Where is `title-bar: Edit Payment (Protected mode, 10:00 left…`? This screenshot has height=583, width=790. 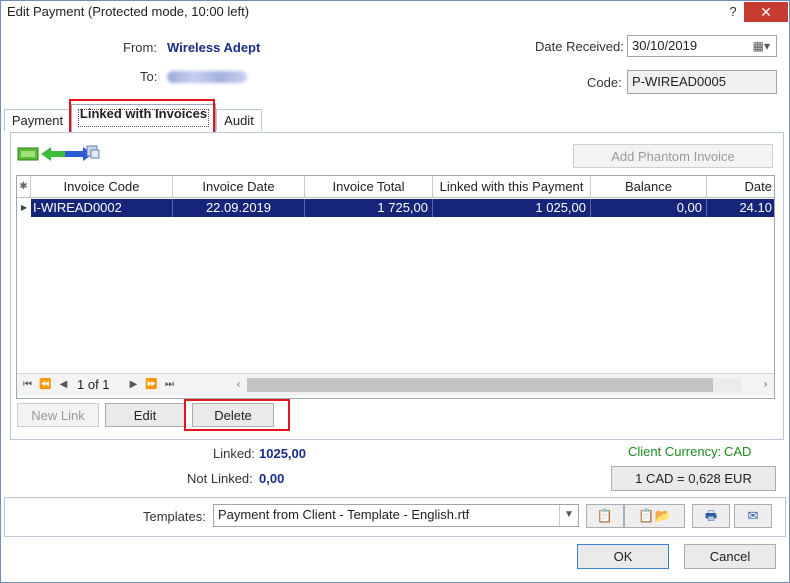
title-bar: Edit Payment (Protected mode, 10:00 left… is located at coordinates (395, 12).